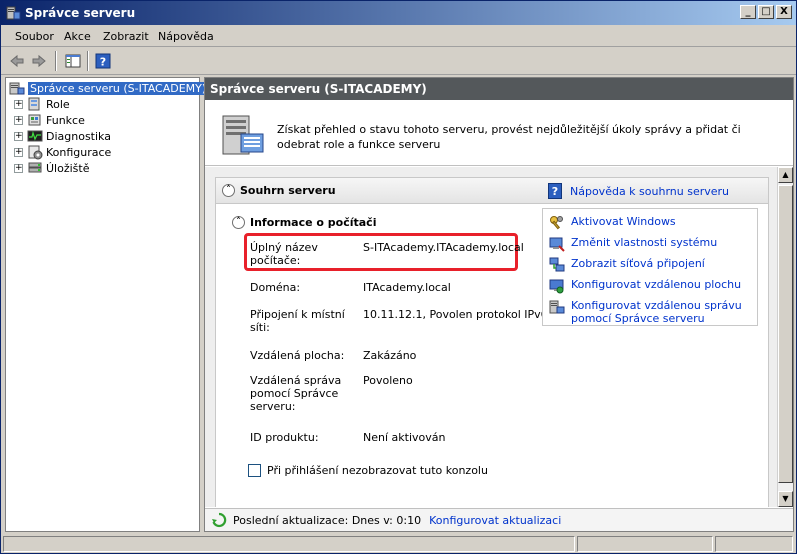 Image resolution: width=797 pixels, height=554 pixels. What do you see at coordinates (645, 286) in the screenshot?
I see `task-remote-desktop: Konfigurovat vzdálenou plochu` at bounding box center [645, 286].